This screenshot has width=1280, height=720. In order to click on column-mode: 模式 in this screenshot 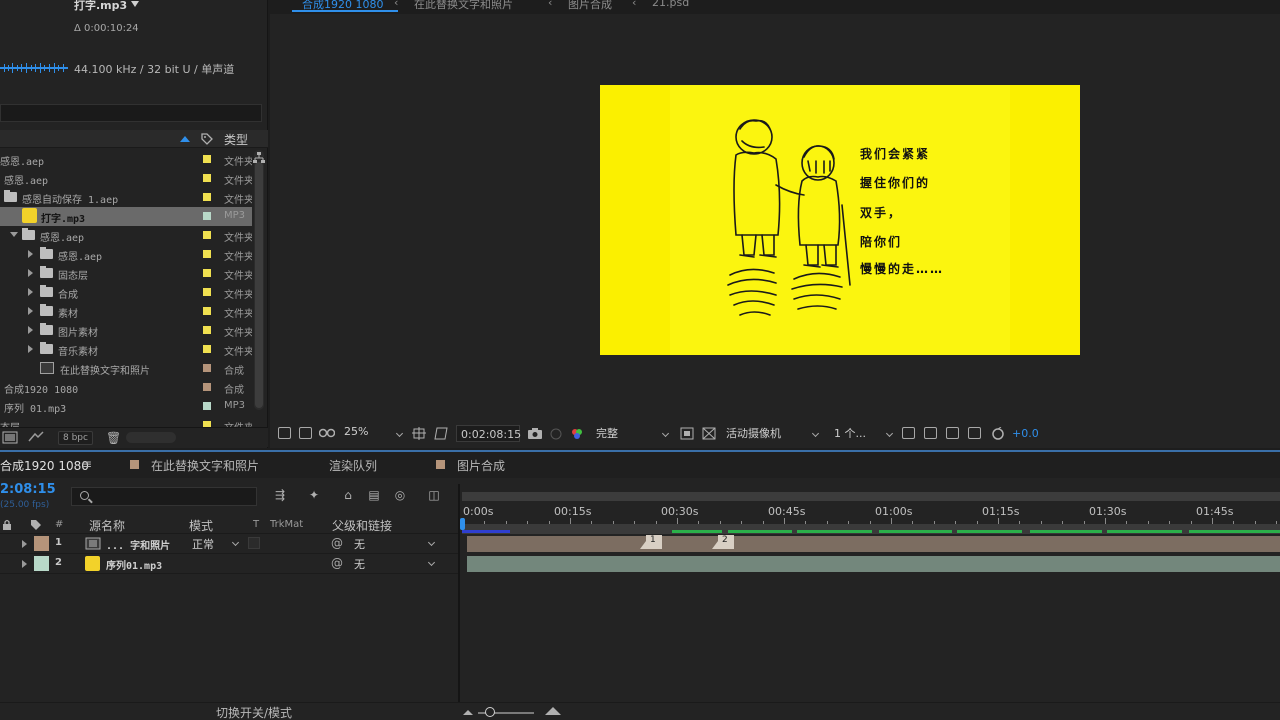, I will do `click(201, 525)`.